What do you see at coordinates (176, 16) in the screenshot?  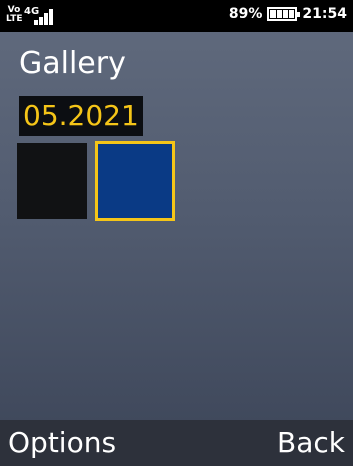 I see `status-bar: Vo LTE 4G 89% 21:54` at bounding box center [176, 16].